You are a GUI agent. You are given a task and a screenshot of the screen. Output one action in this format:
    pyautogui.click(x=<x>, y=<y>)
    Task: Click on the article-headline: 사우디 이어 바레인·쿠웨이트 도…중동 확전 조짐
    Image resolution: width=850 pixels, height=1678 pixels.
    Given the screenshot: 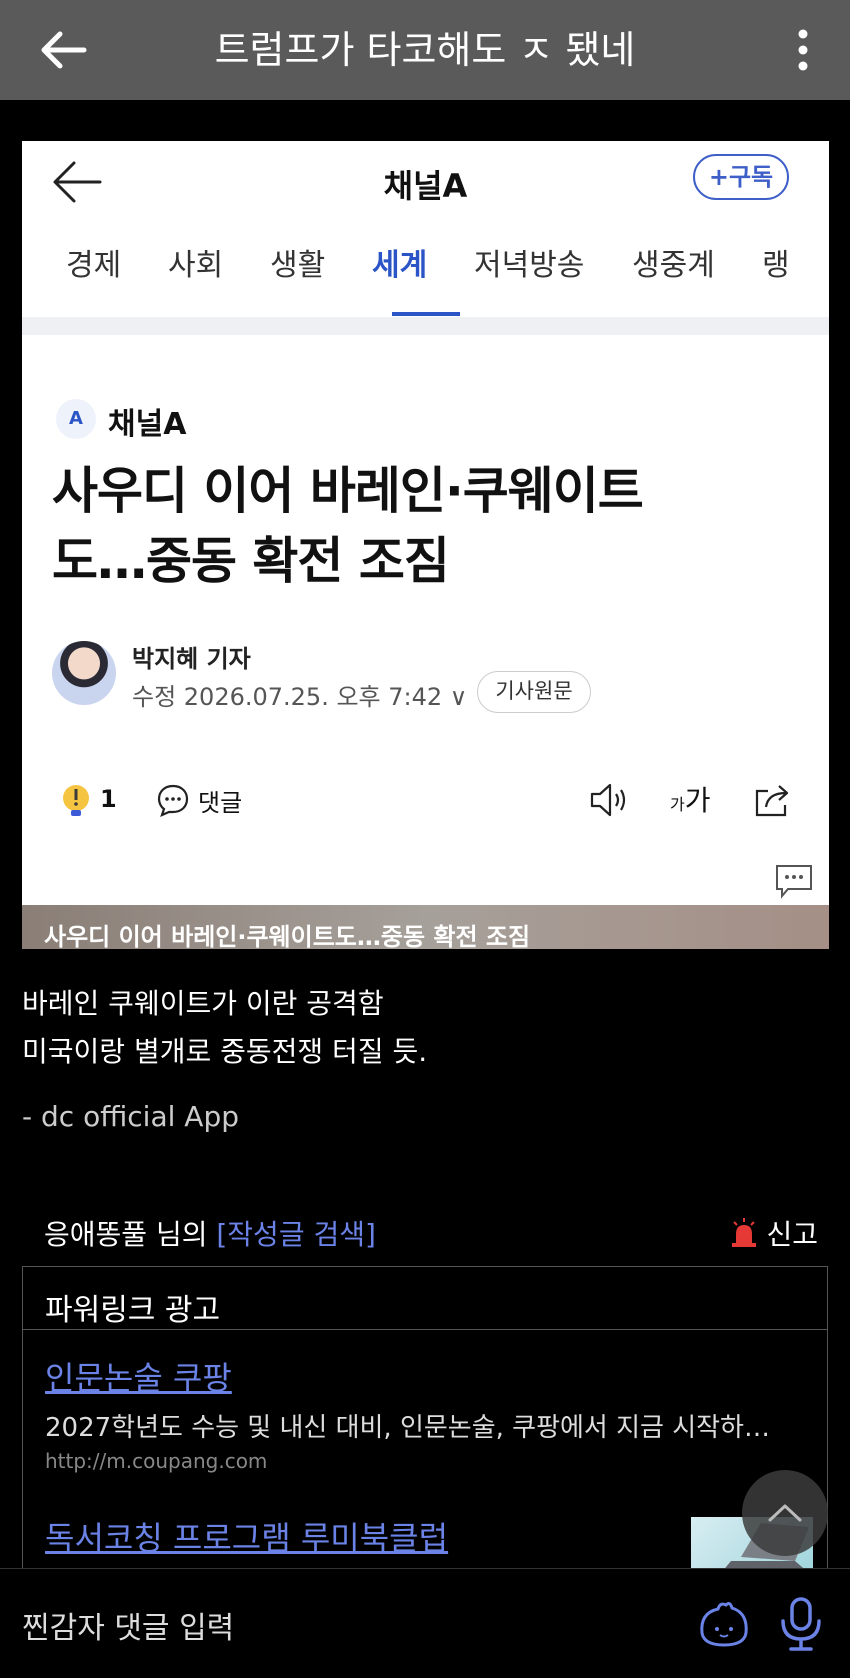 What is the action you would take?
    pyautogui.click(x=348, y=526)
    